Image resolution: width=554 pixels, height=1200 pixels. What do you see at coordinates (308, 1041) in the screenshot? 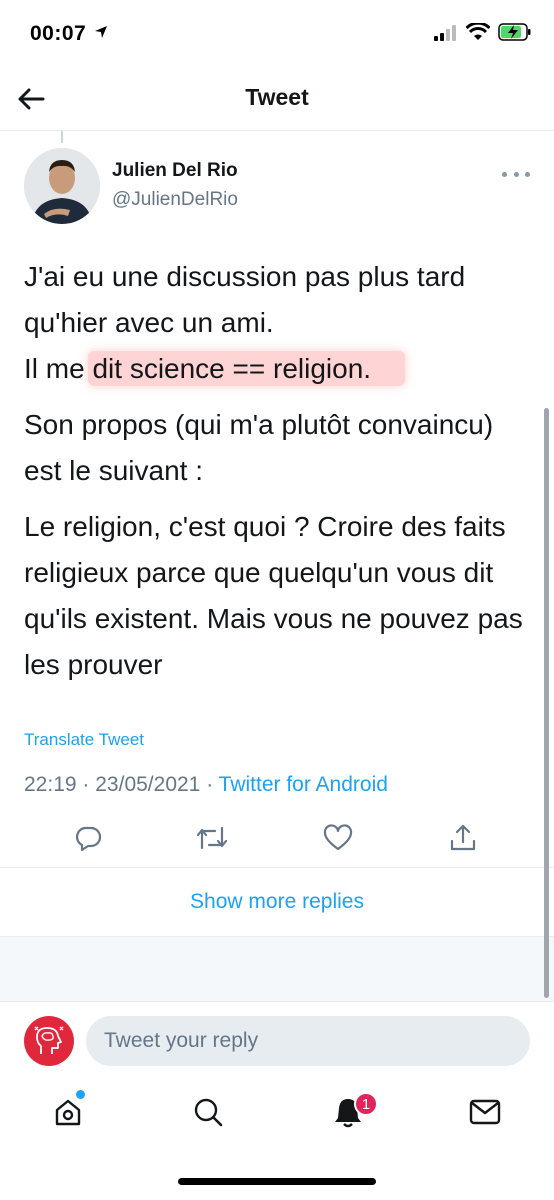
I see `reply-input` at bounding box center [308, 1041].